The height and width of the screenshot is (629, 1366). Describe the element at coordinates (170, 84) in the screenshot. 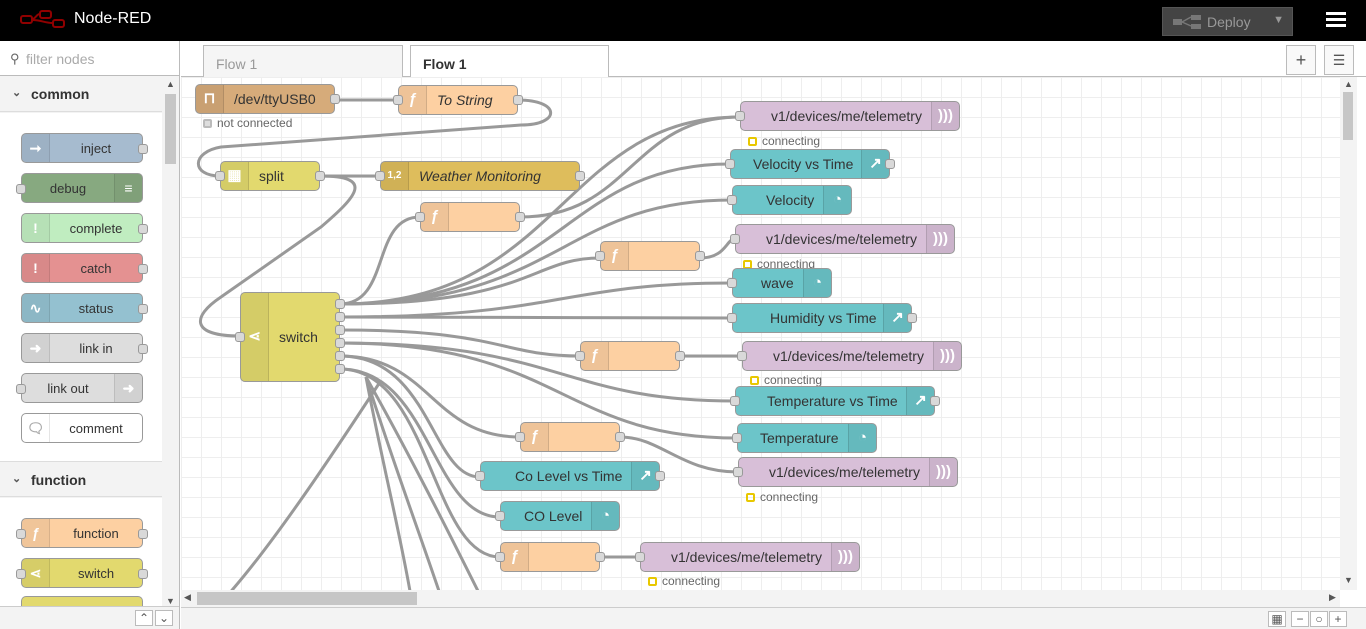

I see `scroll-up-icon: ▲` at that location.